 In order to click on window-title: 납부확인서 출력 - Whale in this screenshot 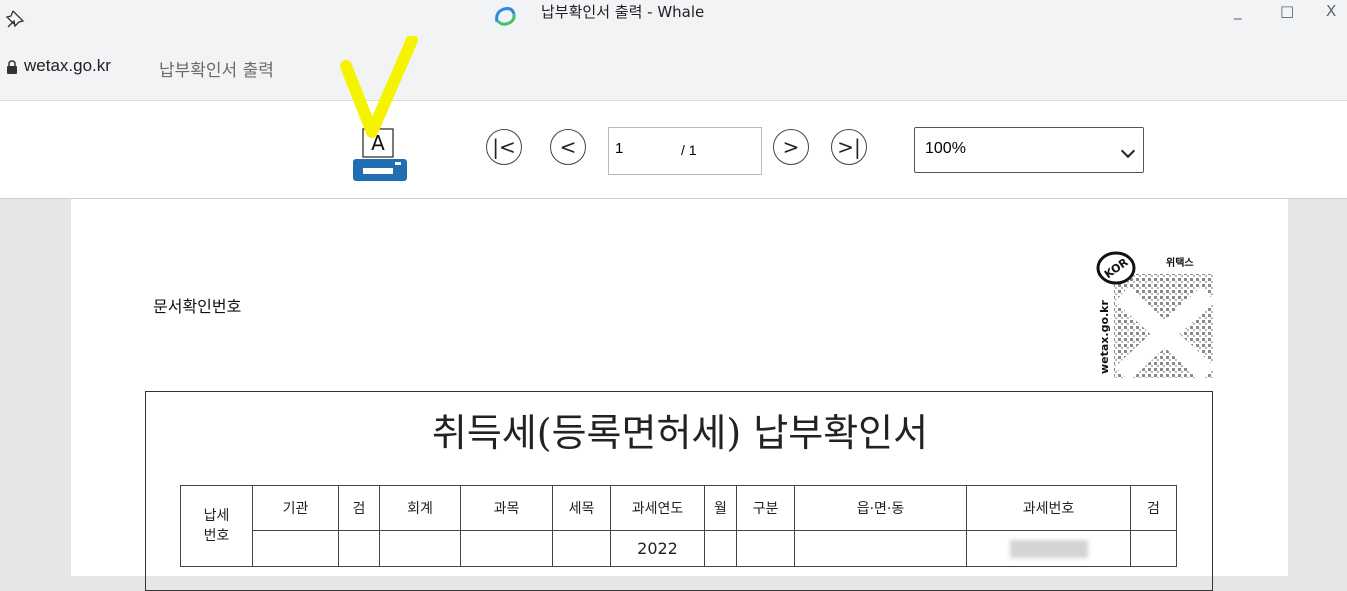, I will do `click(623, 12)`.